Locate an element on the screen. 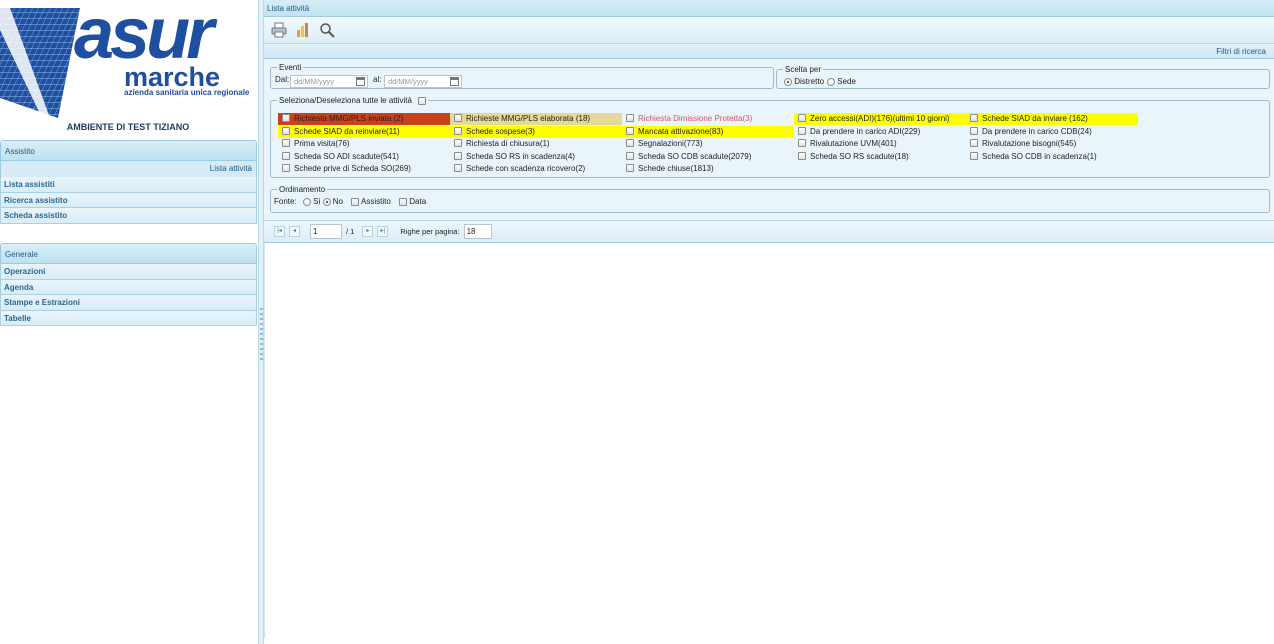 The width and height of the screenshot is (1274, 644). activity-richiesta-mmg-inviata: Richiesta MMG/PLS inviata (2) is located at coordinates (364, 119).